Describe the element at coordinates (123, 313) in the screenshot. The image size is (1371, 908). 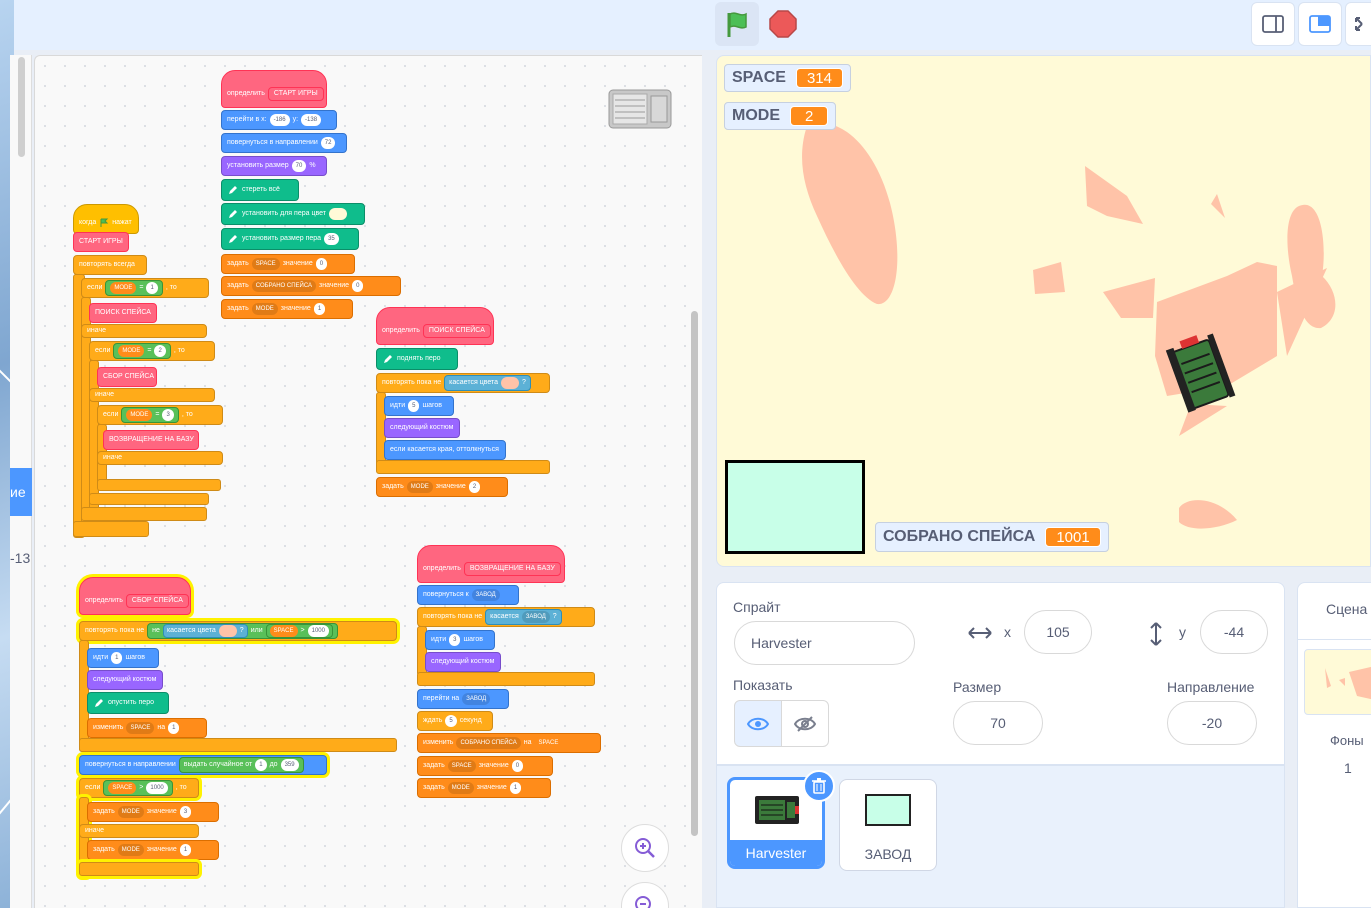
I see `call-search-spice-block: ПОИСК СПЕЙСА` at that location.